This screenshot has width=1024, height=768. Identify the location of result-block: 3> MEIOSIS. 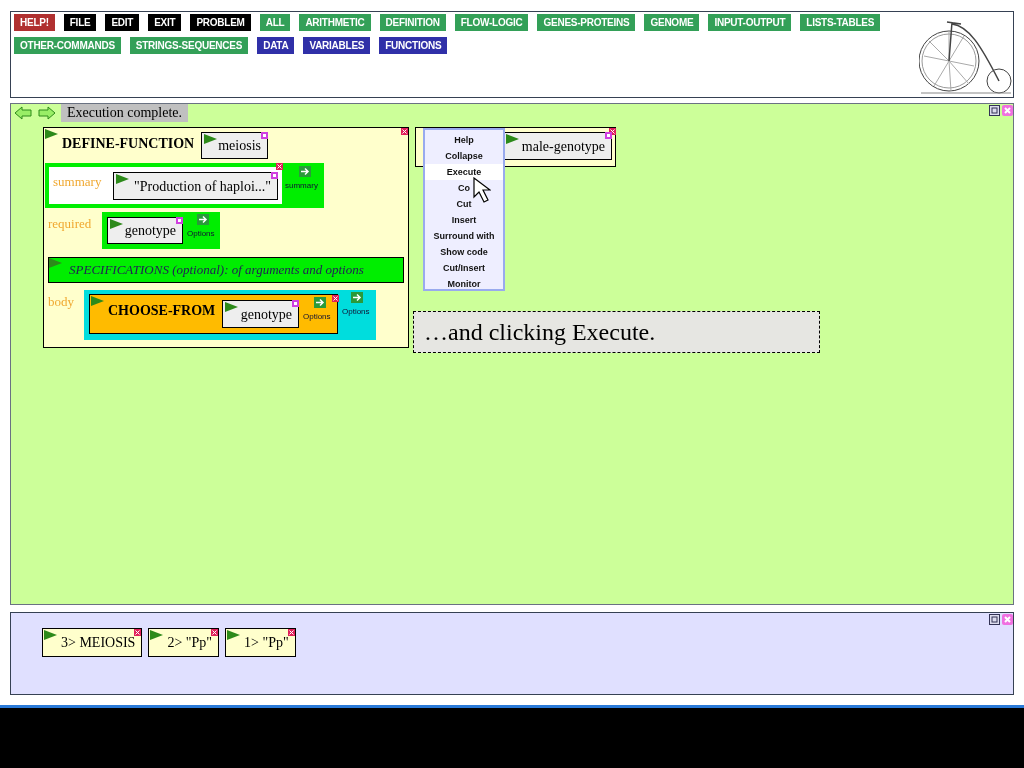
(92, 642).